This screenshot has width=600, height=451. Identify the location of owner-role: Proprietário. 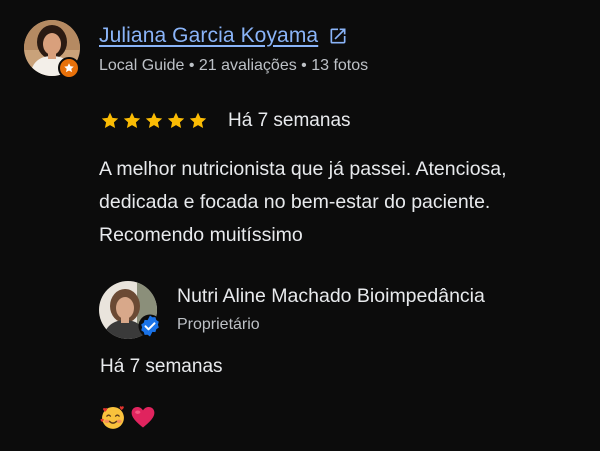
(218, 324).